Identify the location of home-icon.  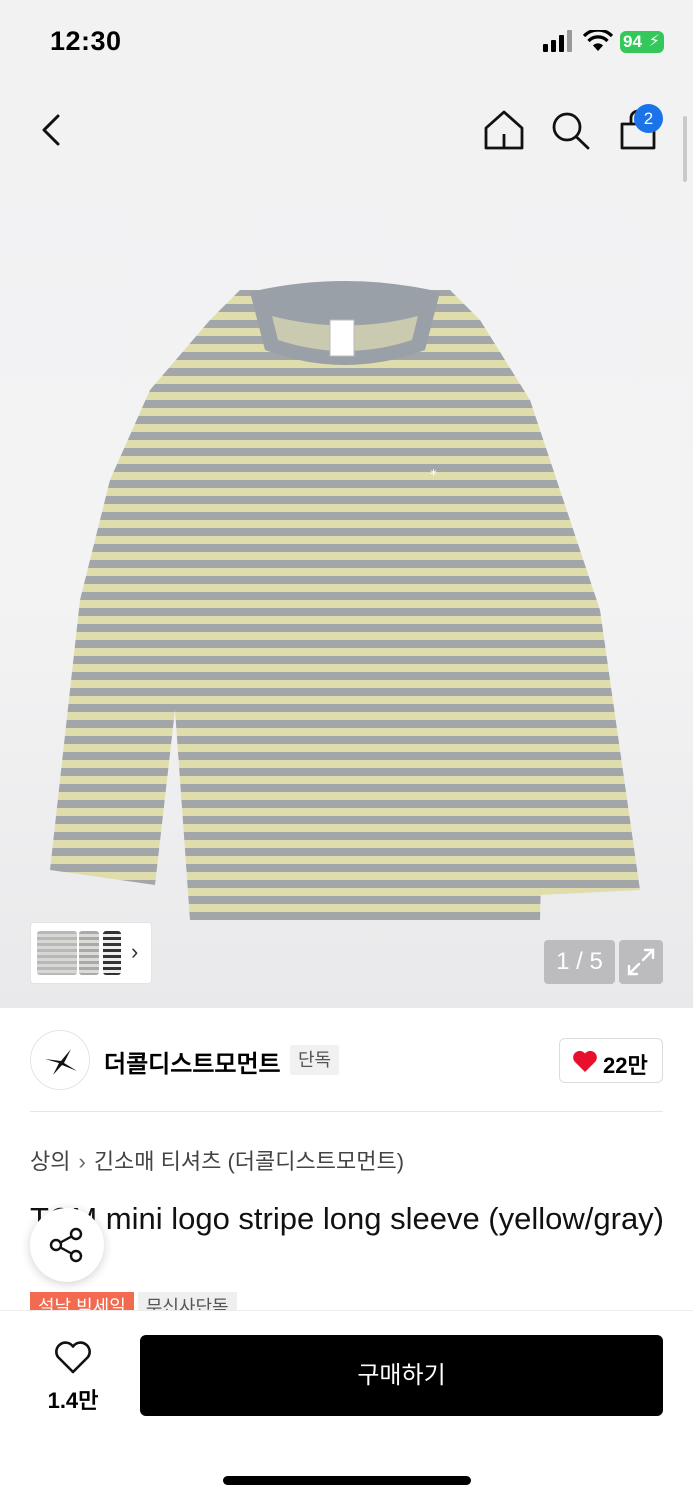
(504, 130).